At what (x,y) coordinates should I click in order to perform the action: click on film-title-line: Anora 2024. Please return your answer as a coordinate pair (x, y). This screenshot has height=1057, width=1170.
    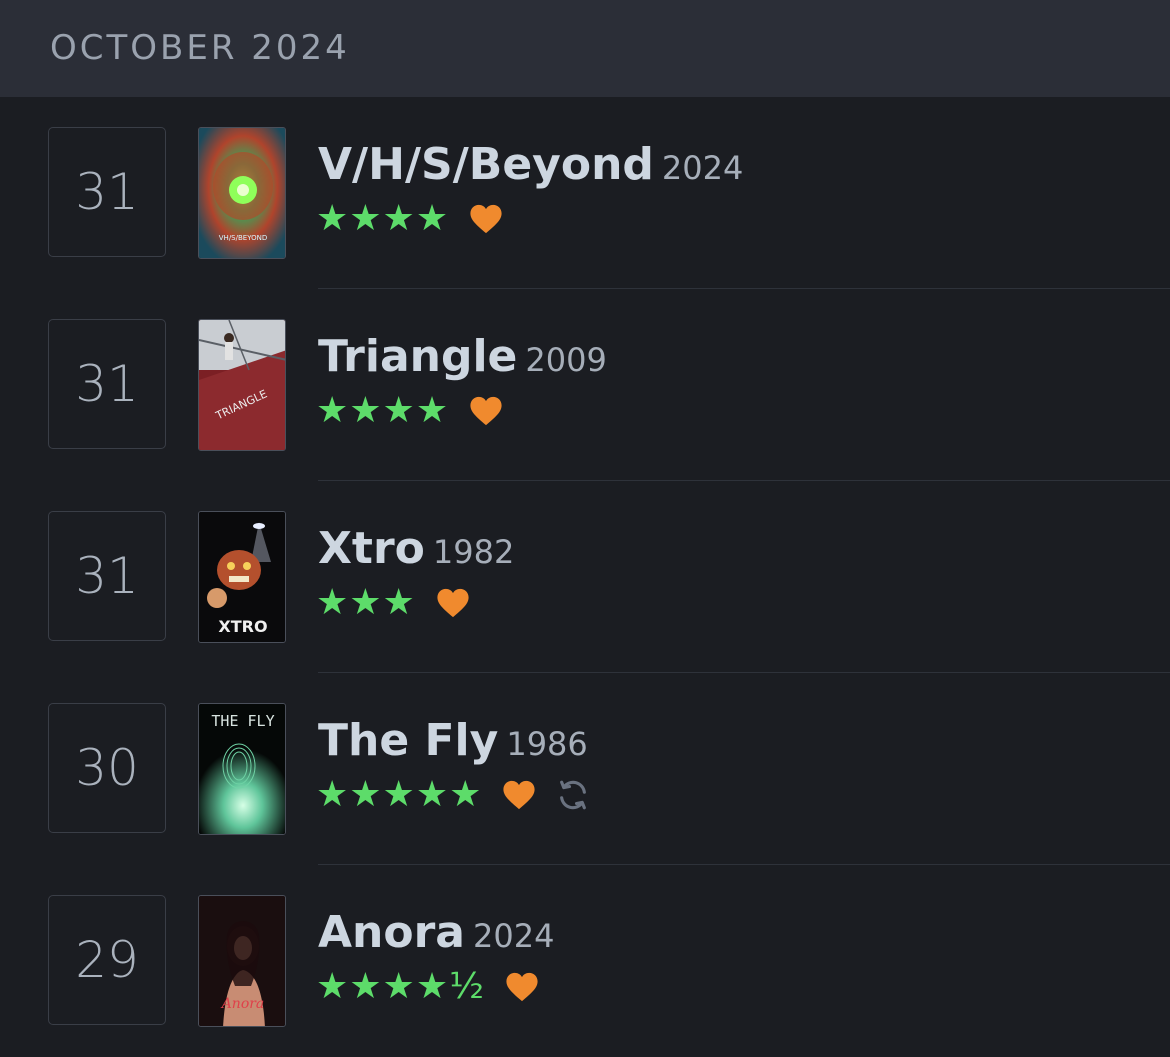
    Looking at the image, I should click on (436, 932).